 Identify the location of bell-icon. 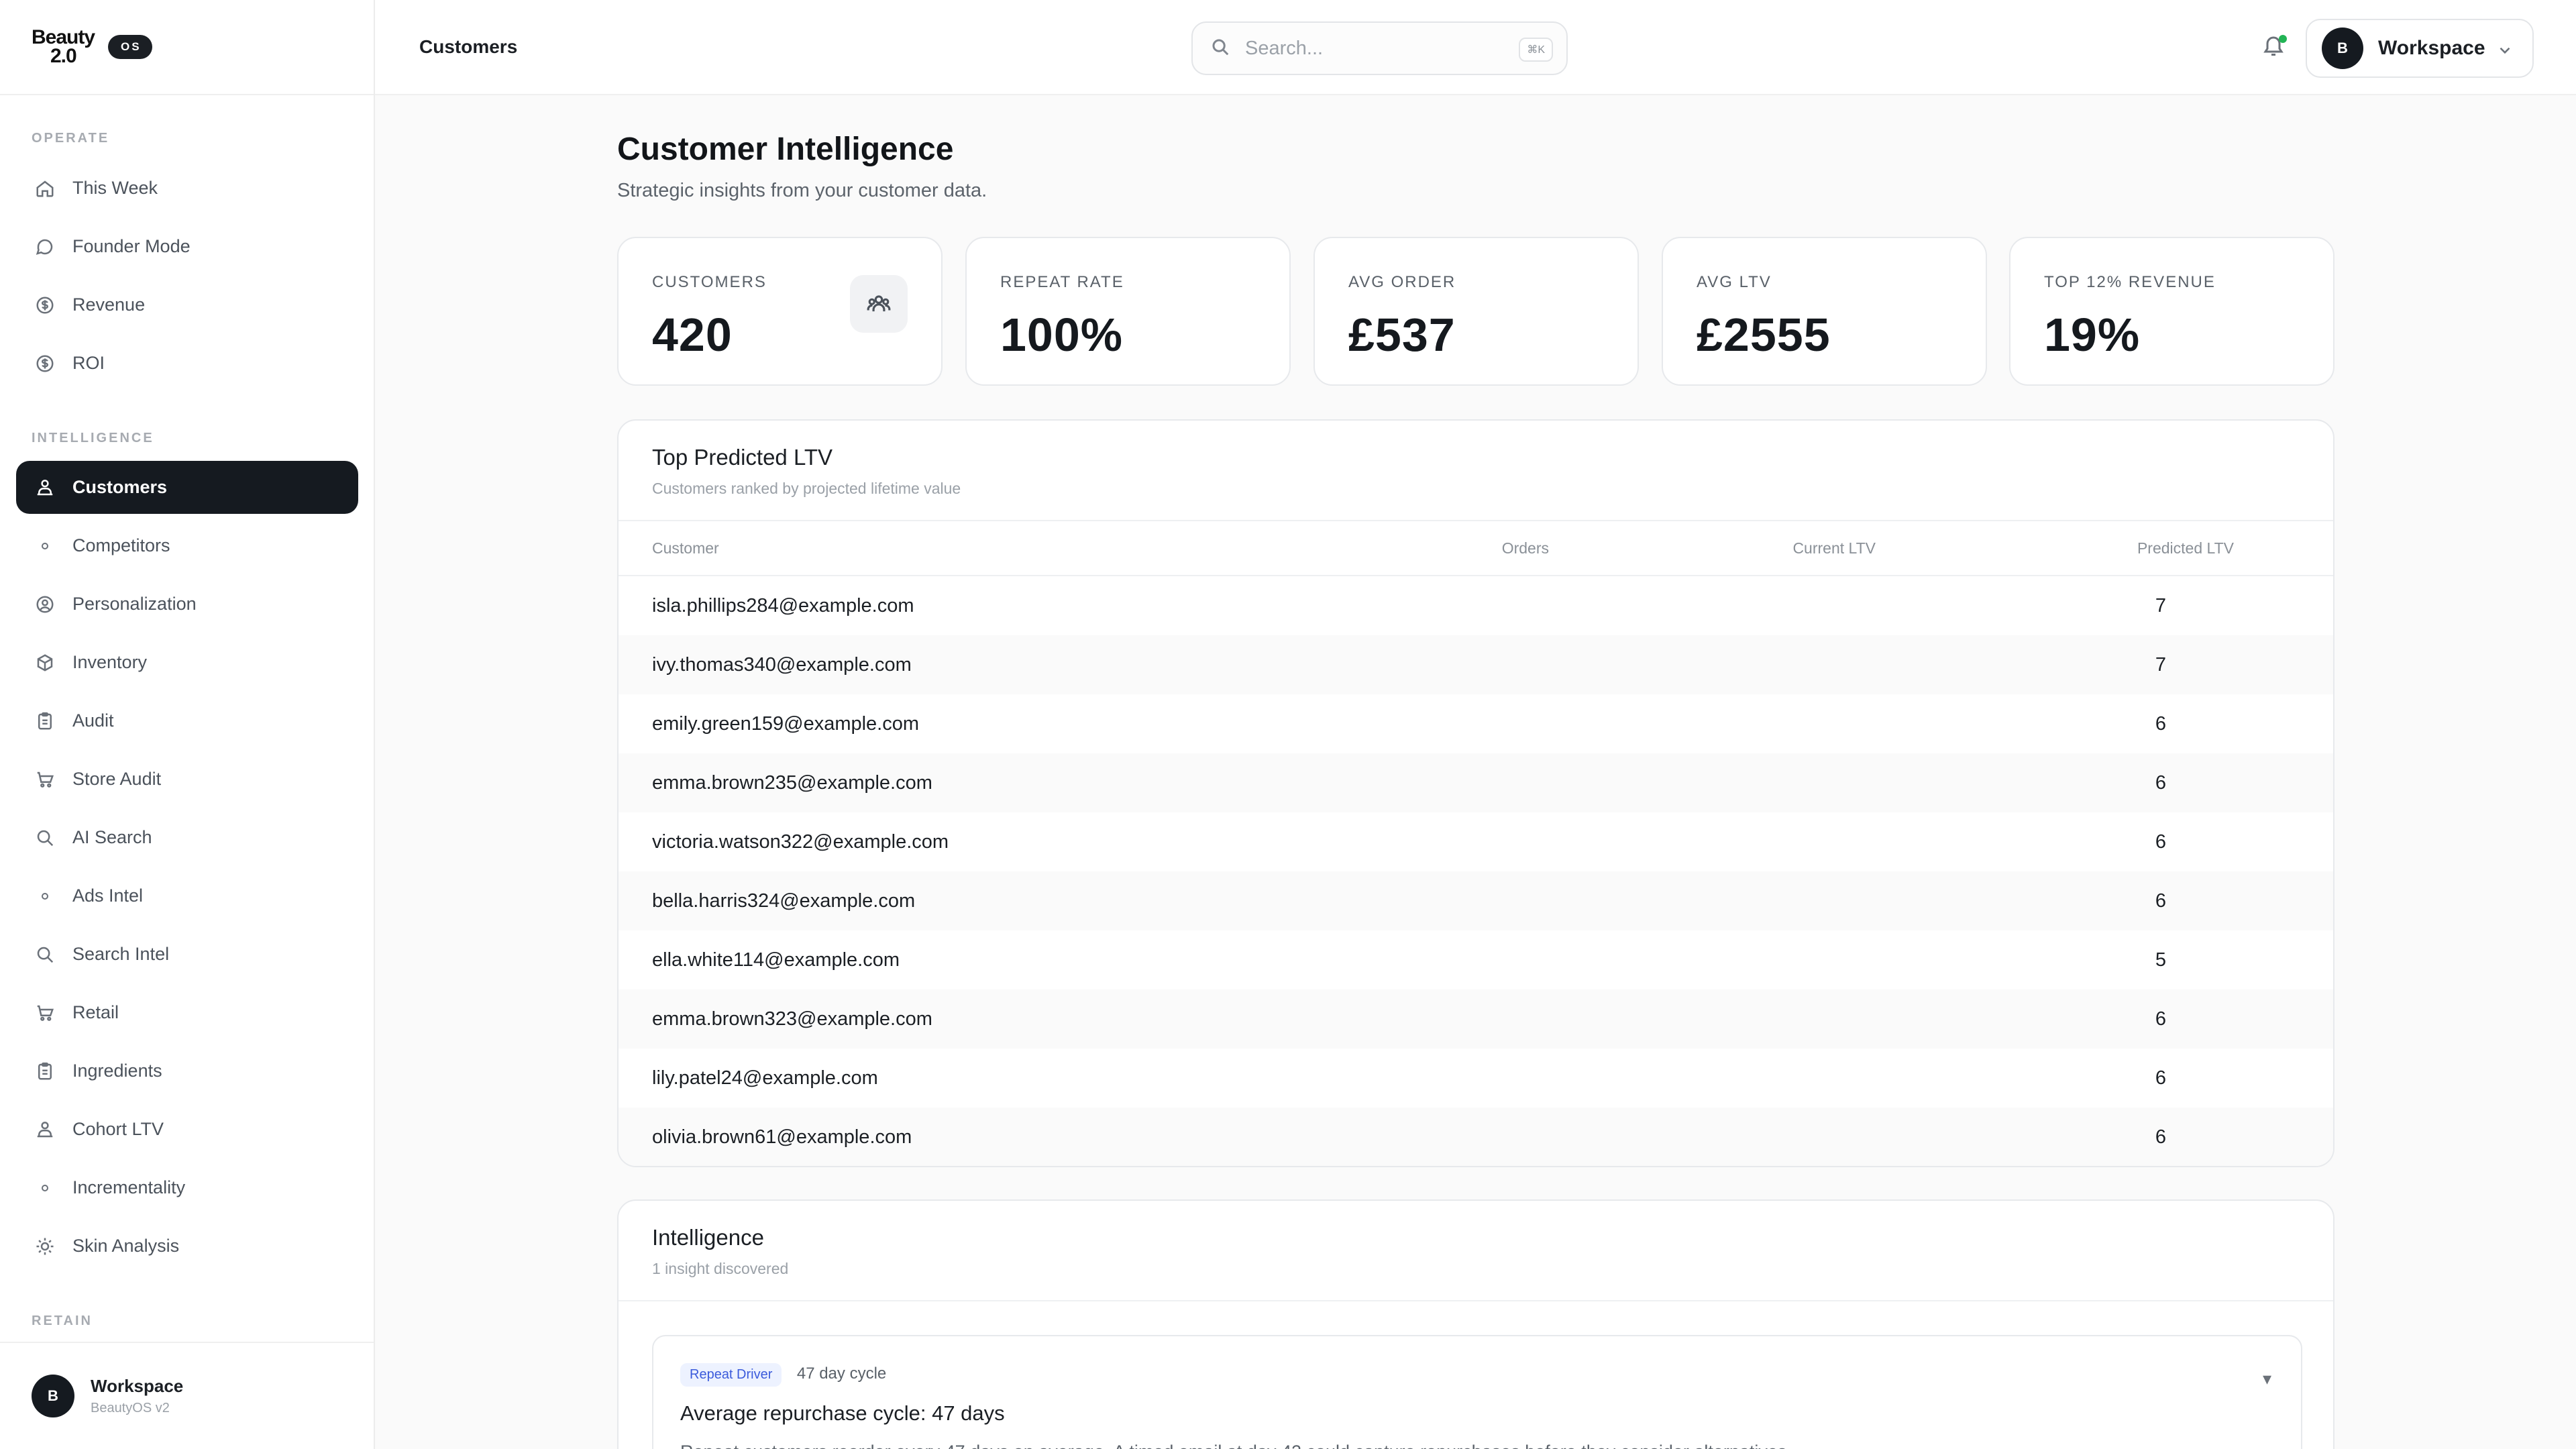
(2273, 48).